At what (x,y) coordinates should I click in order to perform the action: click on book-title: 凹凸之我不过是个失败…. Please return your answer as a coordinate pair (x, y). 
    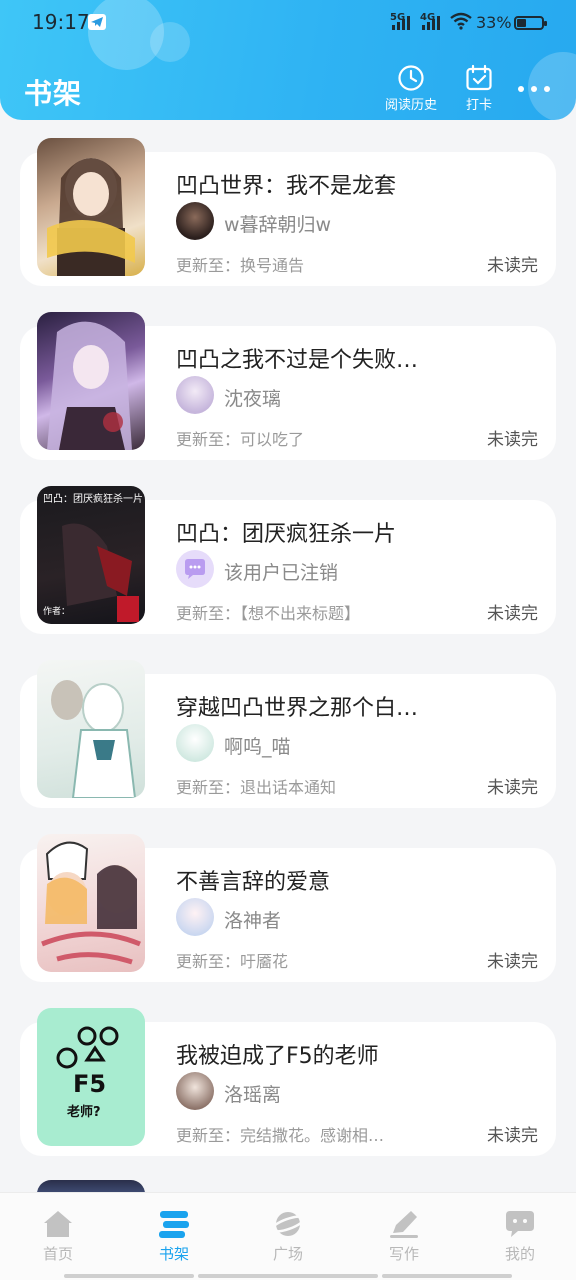
    Looking at the image, I should click on (297, 360).